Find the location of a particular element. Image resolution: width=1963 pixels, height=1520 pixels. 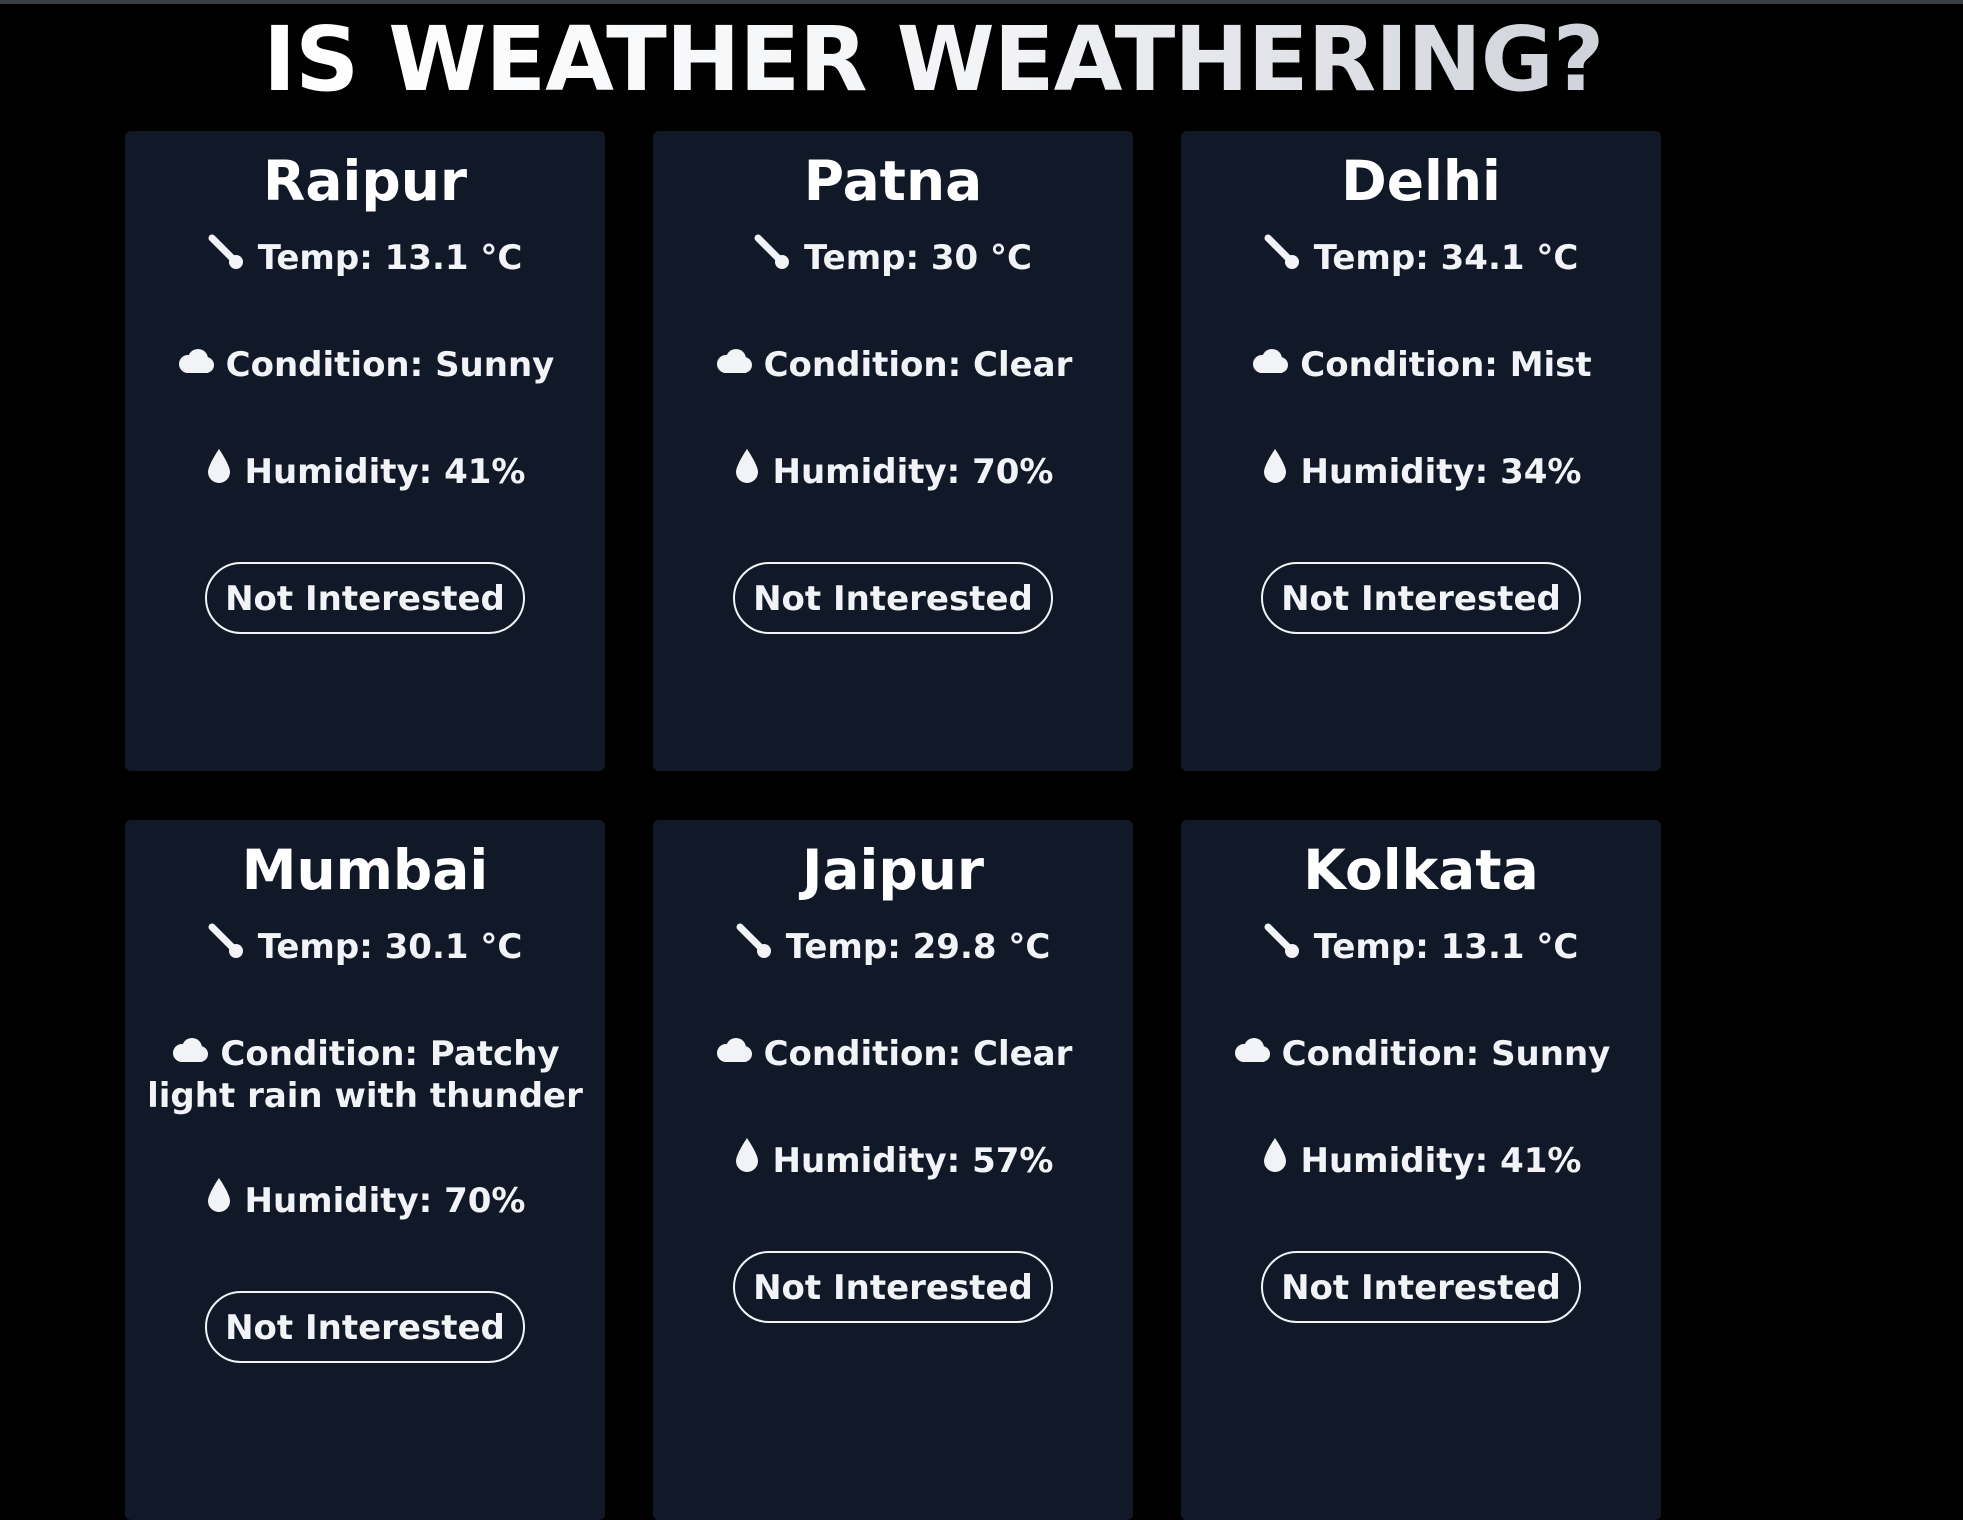

condition-text: Condition: Mist is located at coordinates (1446, 365).